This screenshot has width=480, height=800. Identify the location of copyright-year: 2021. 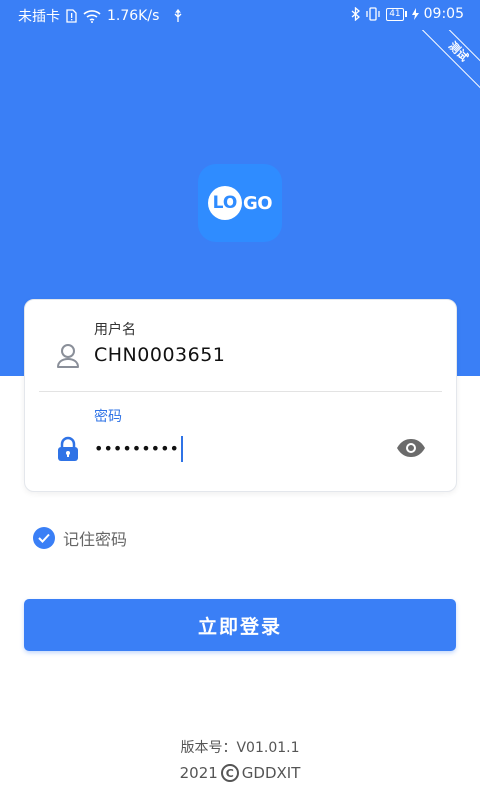
(198, 773).